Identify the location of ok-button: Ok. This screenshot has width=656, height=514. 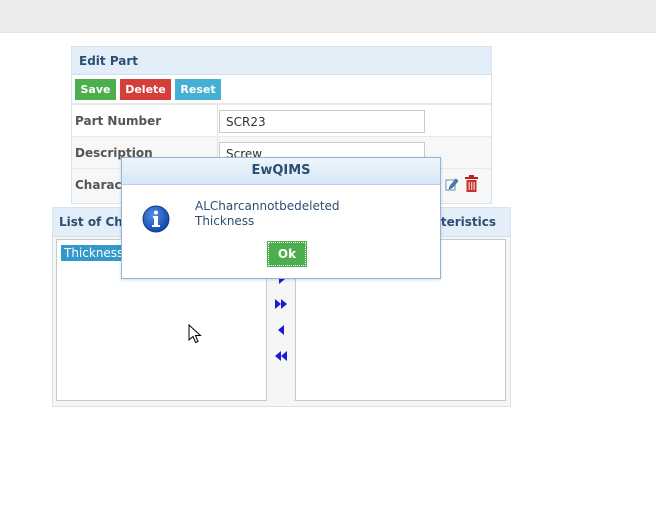
(287, 254).